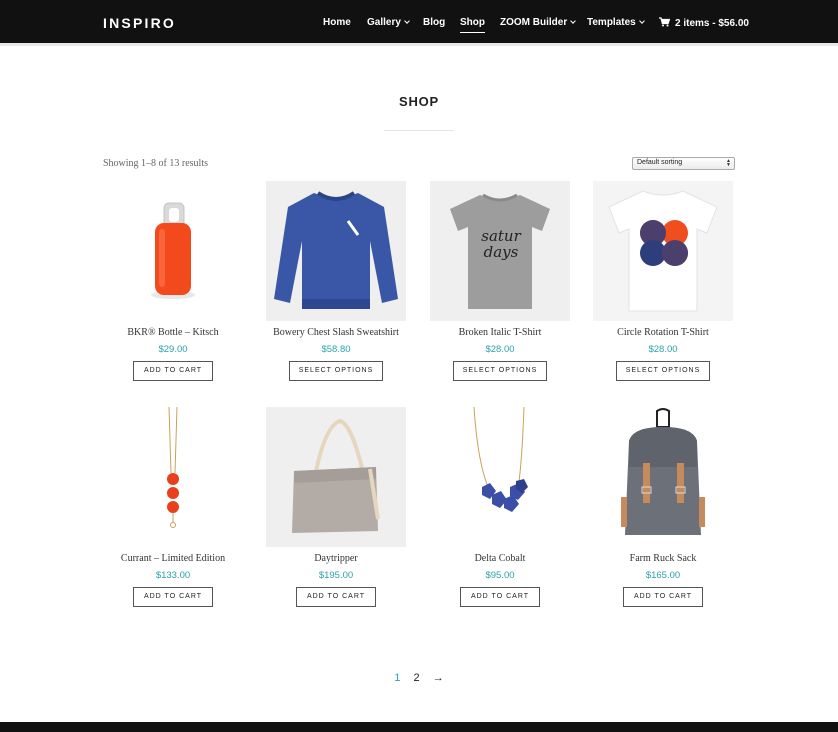 This screenshot has width=838, height=732. I want to click on nav-blog-label: Blog, so click(434, 22).